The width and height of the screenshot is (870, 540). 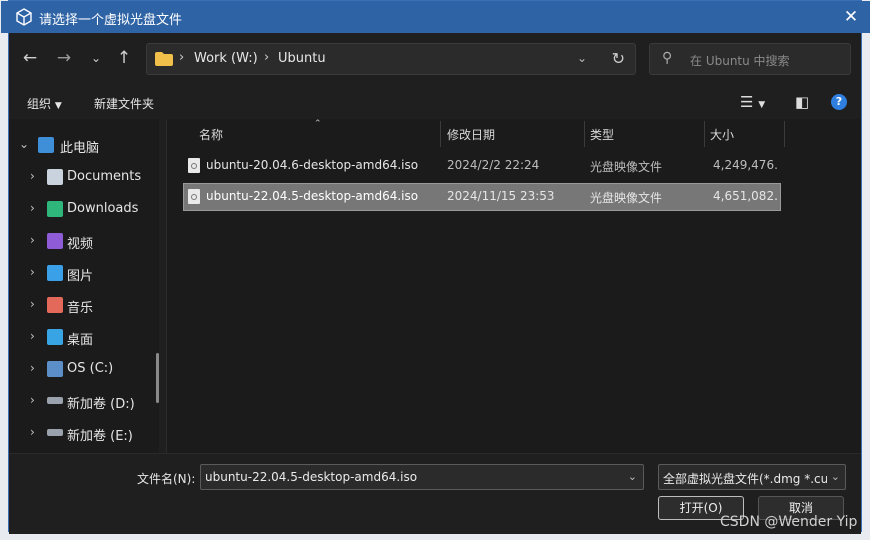 I want to click on organize-label: 组织, so click(x=39, y=104).